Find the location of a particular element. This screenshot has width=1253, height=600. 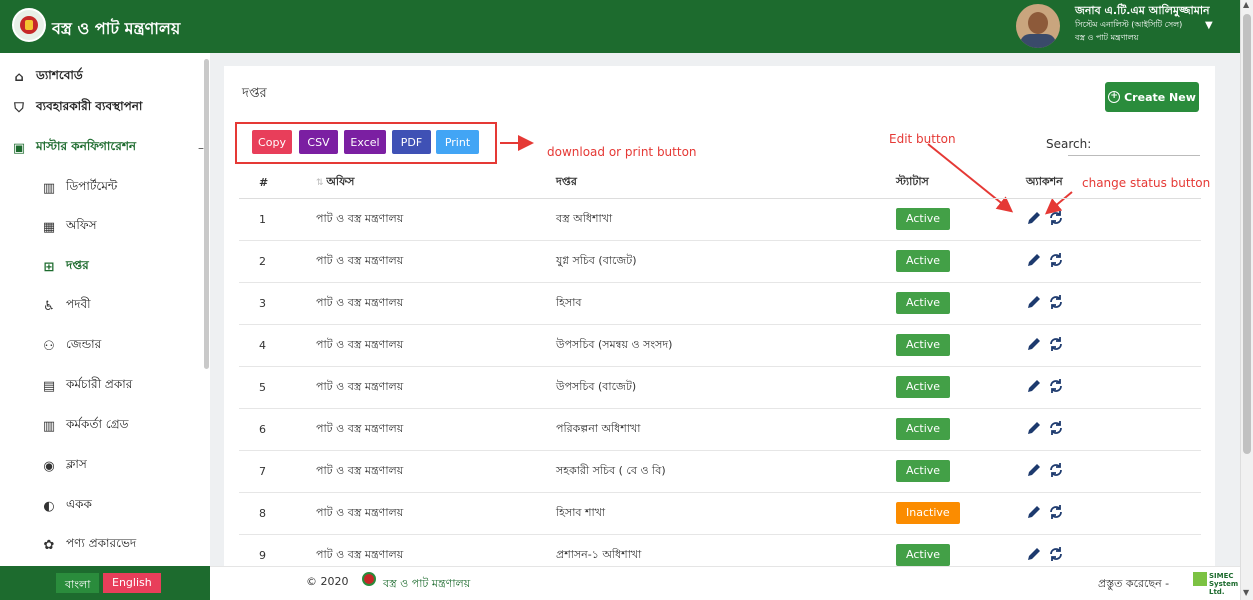

col-office: ⇅ অফিস is located at coordinates (414, 183).